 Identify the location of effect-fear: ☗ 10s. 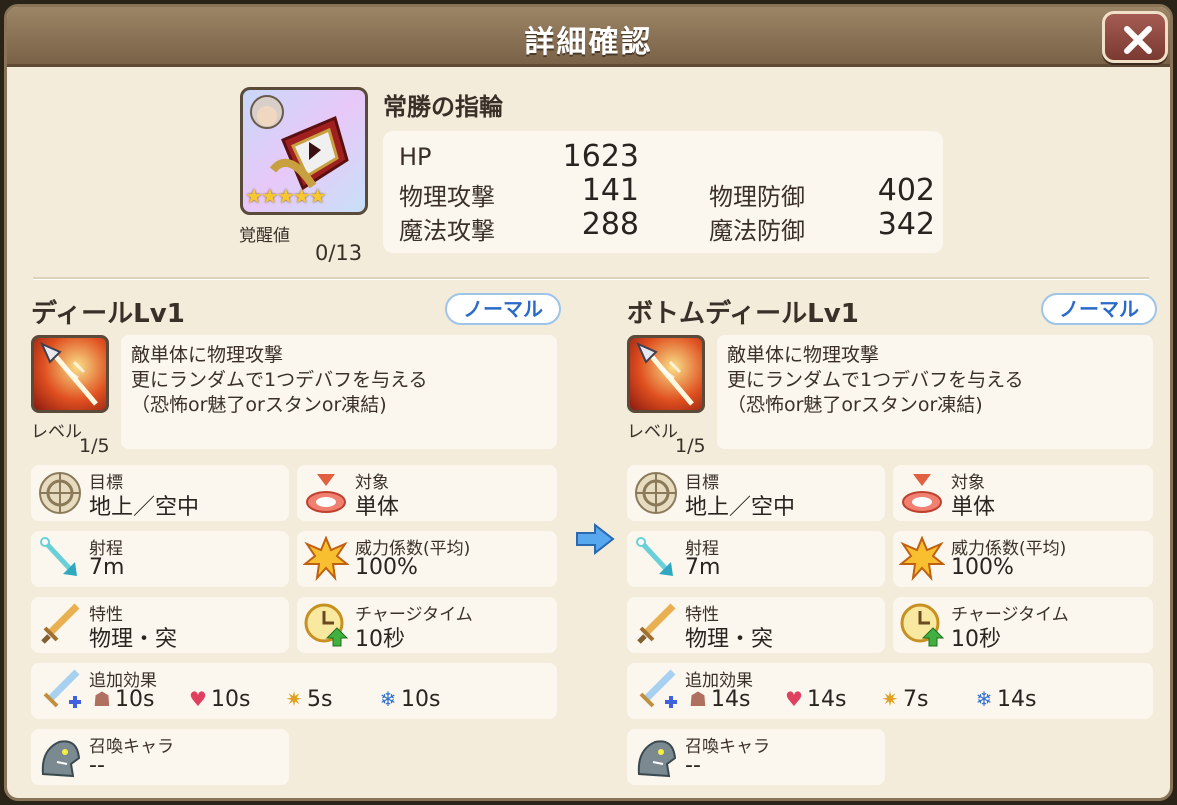
(121, 699).